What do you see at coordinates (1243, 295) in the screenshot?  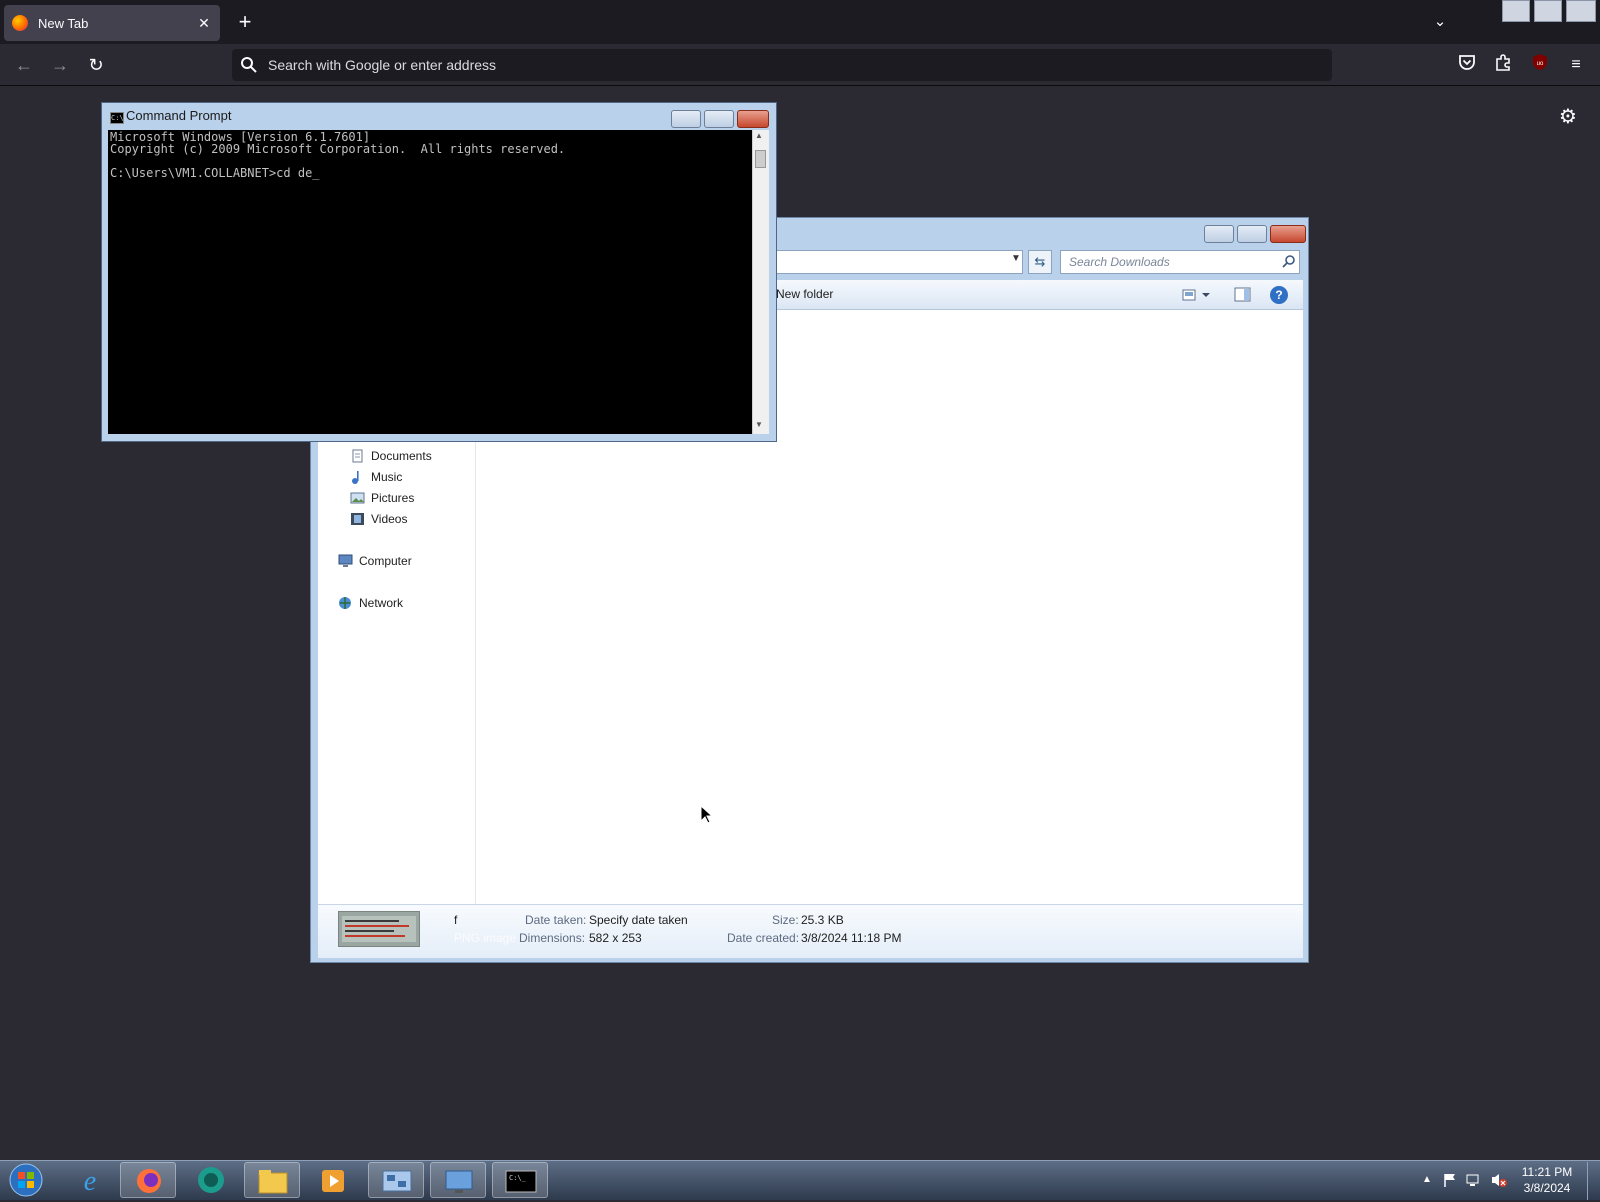 I see `preview-pane-icon` at bounding box center [1243, 295].